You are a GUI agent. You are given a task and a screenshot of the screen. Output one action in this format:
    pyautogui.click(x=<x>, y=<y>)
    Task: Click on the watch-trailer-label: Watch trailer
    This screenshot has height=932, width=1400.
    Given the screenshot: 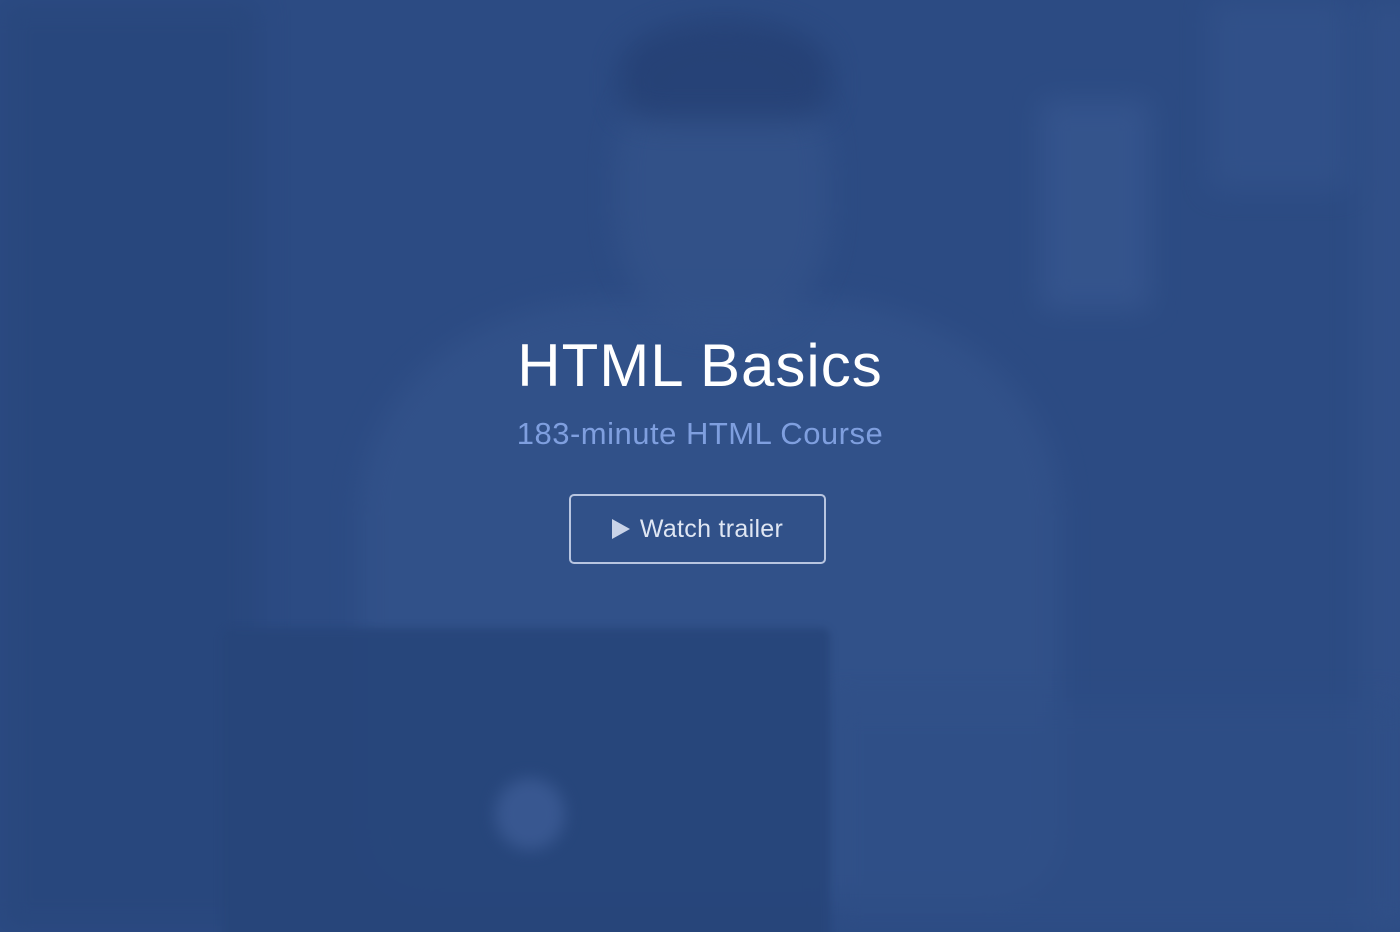 What is the action you would take?
    pyautogui.click(x=711, y=528)
    